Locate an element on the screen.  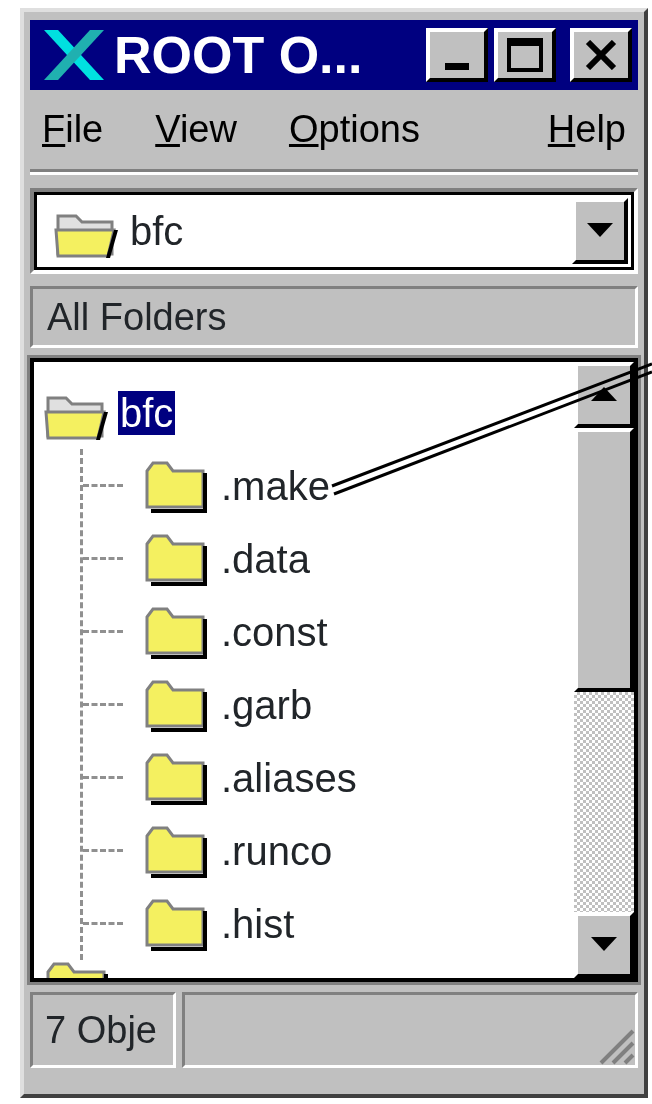
tree-item: .const is located at coordinates (274, 631).